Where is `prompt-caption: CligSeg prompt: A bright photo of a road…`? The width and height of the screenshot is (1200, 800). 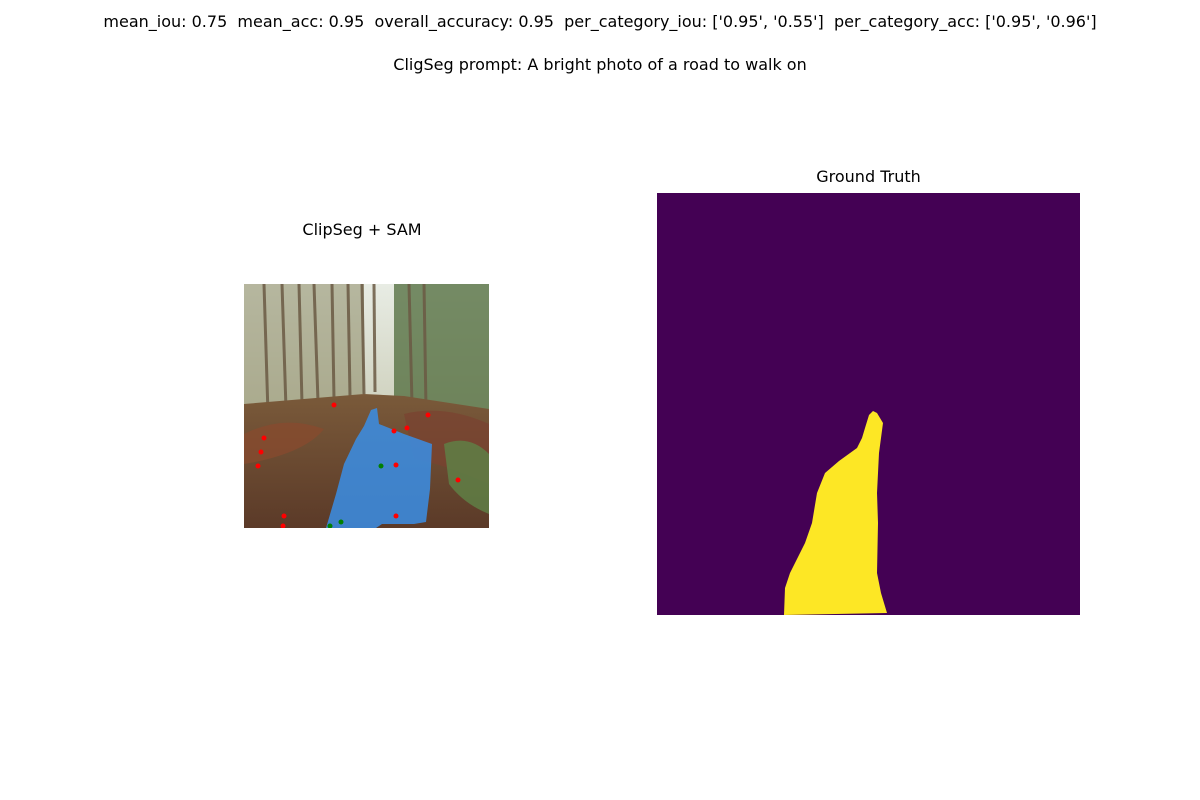
prompt-caption: CligSeg prompt: A bright photo of a road… is located at coordinates (600, 64).